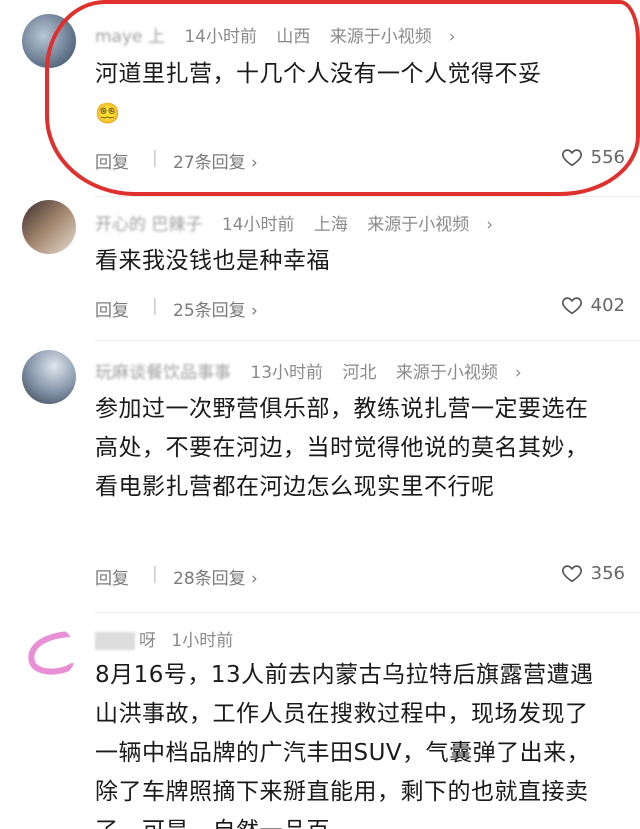 Image resolution: width=640 pixels, height=829 pixels. What do you see at coordinates (148, 225) in the screenshot?
I see `username: 开心的 巴辣子` at bounding box center [148, 225].